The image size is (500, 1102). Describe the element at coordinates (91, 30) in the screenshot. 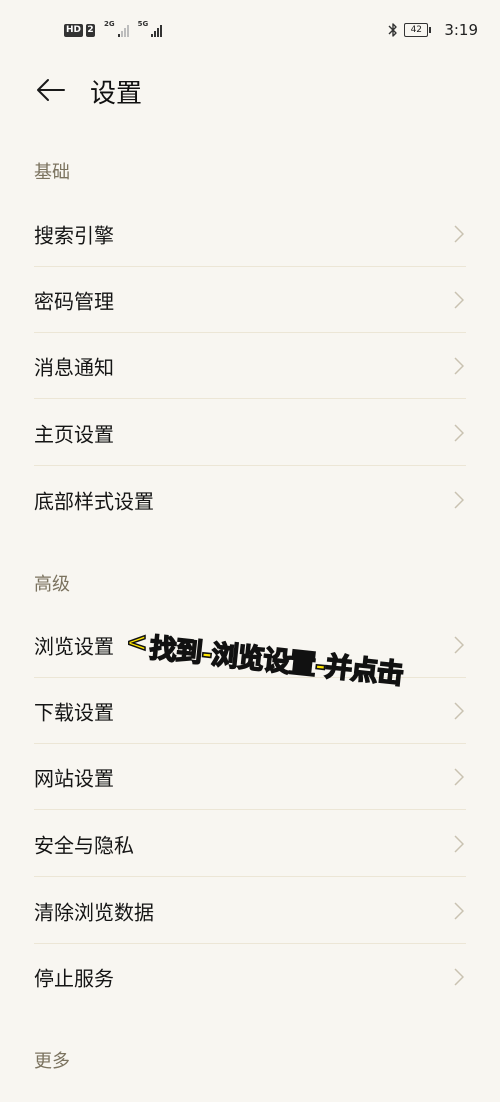

I see `sim-badge: 2` at that location.